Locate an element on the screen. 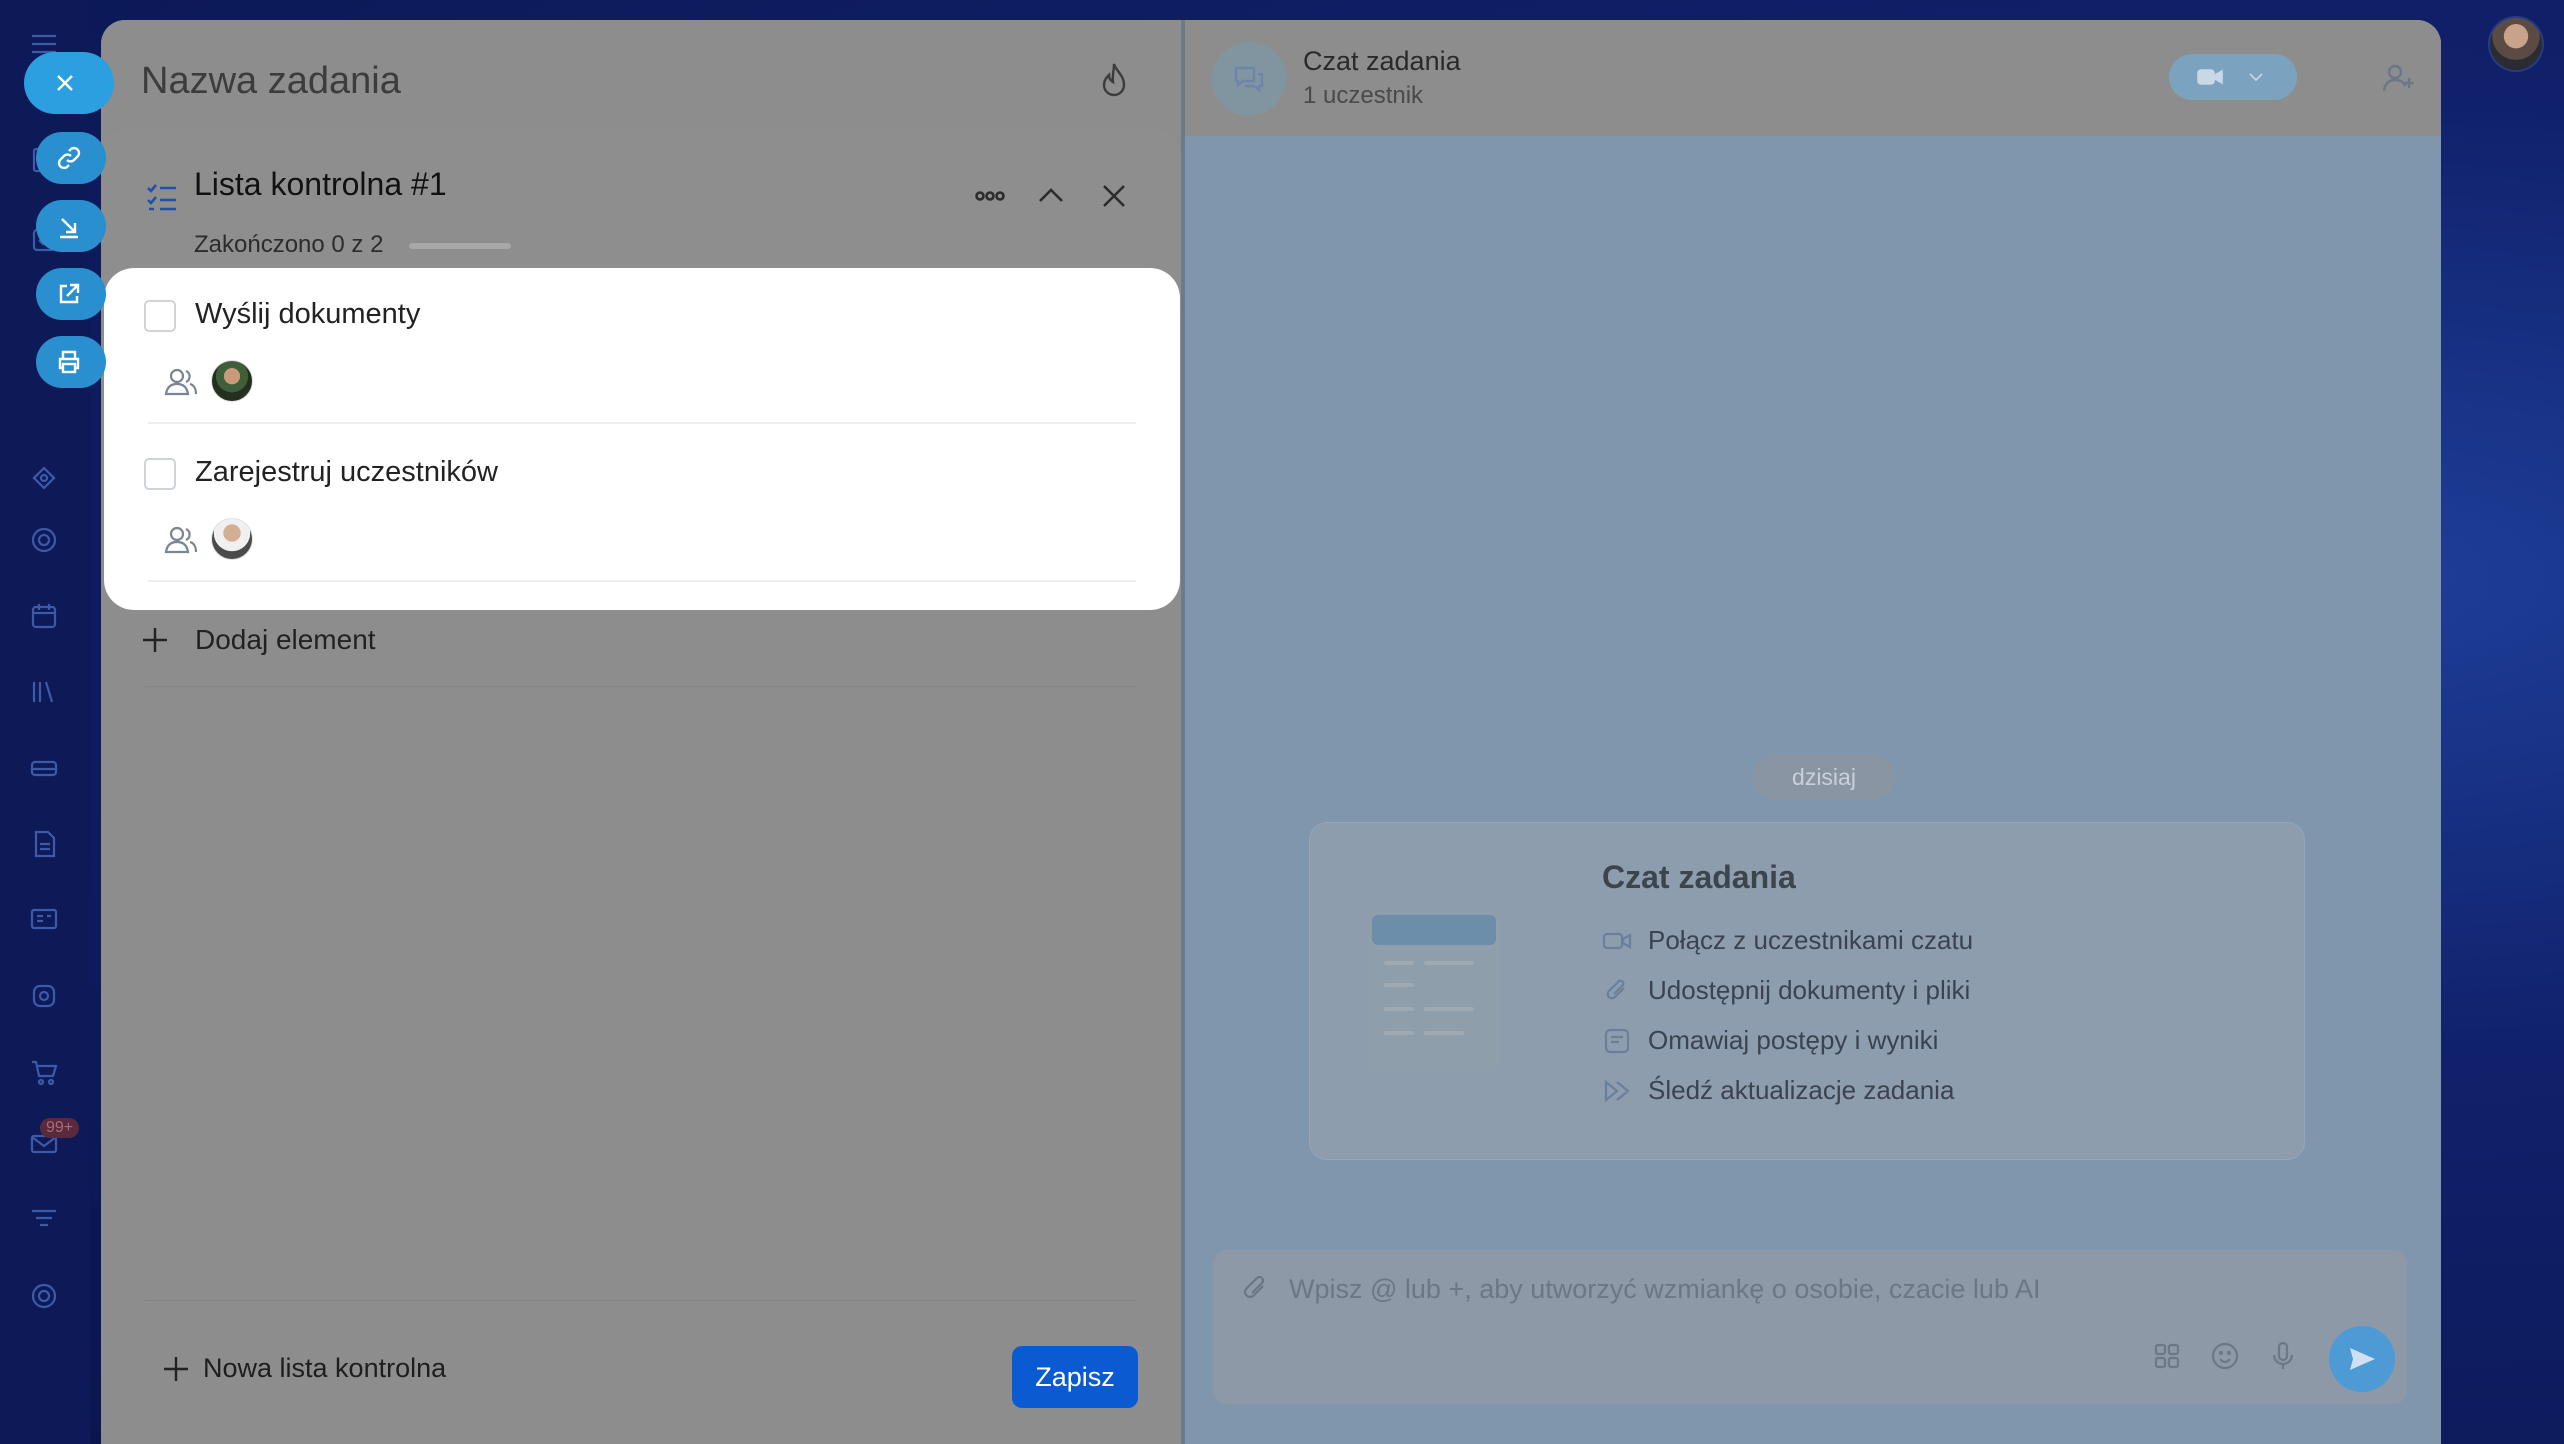 Image resolution: width=2564 pixels, height=1444 pixels. sites-icon is located at coordinates (44, 540).